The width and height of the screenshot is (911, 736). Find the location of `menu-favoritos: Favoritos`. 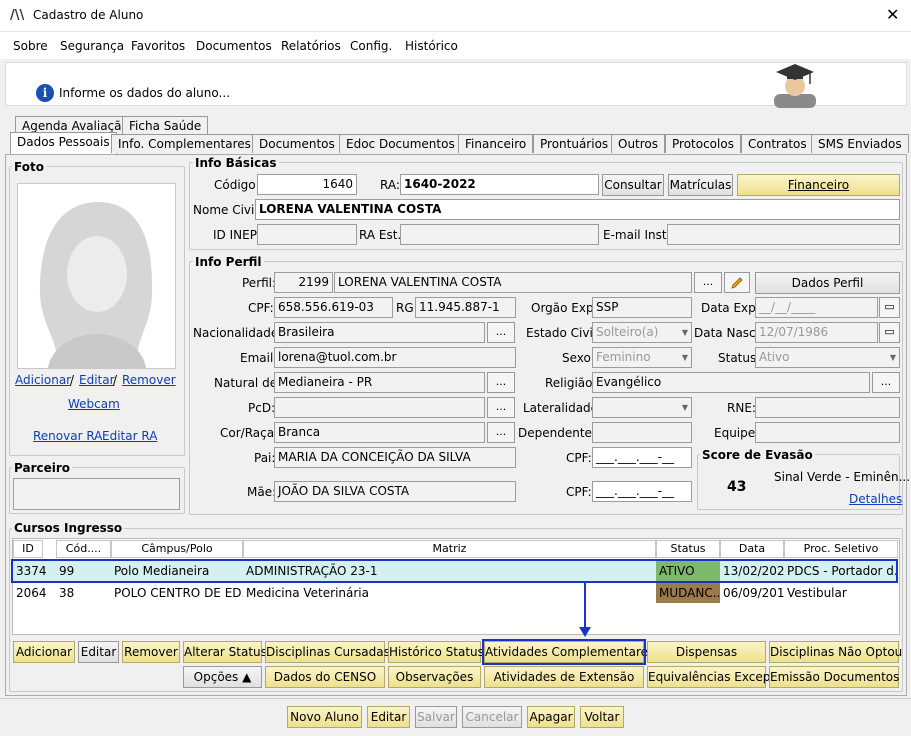

menu-favoritos: Favoritos is located at coordinates (158, 46).